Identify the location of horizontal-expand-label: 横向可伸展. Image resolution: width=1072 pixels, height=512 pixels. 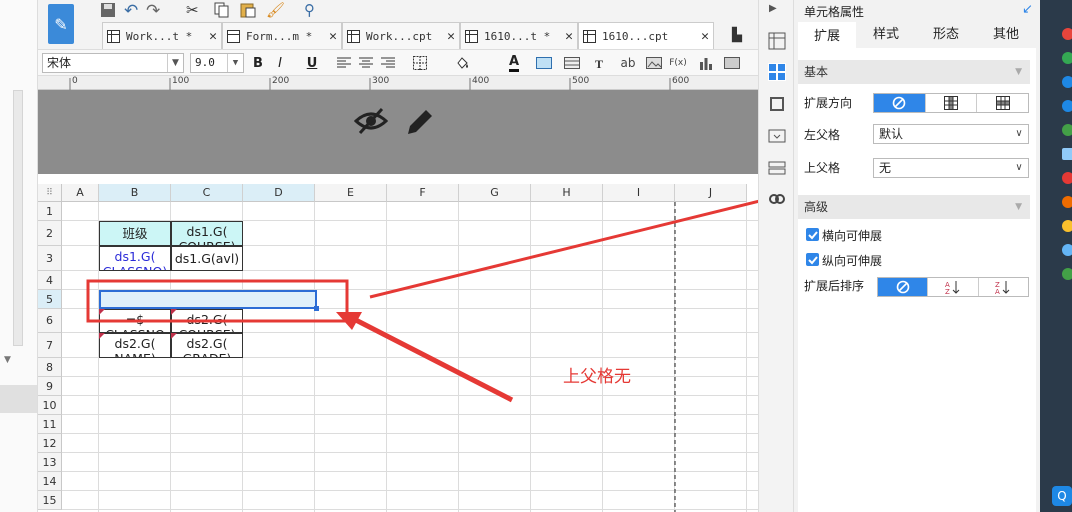
(852, 236).